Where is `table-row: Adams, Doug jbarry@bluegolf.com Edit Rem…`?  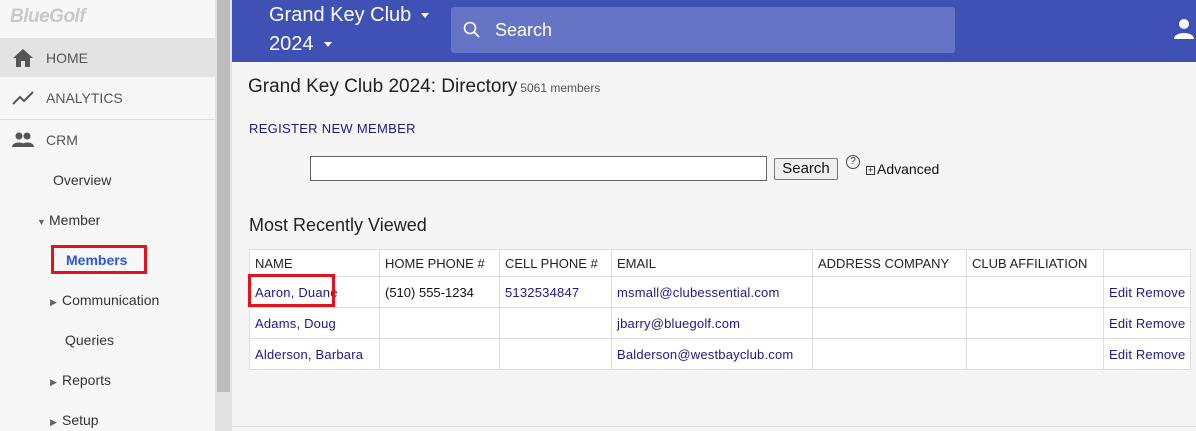 table-row: Adams, Doug jbarry@bluegolf.com Edit Rem… is located at coordinates (720, 323).